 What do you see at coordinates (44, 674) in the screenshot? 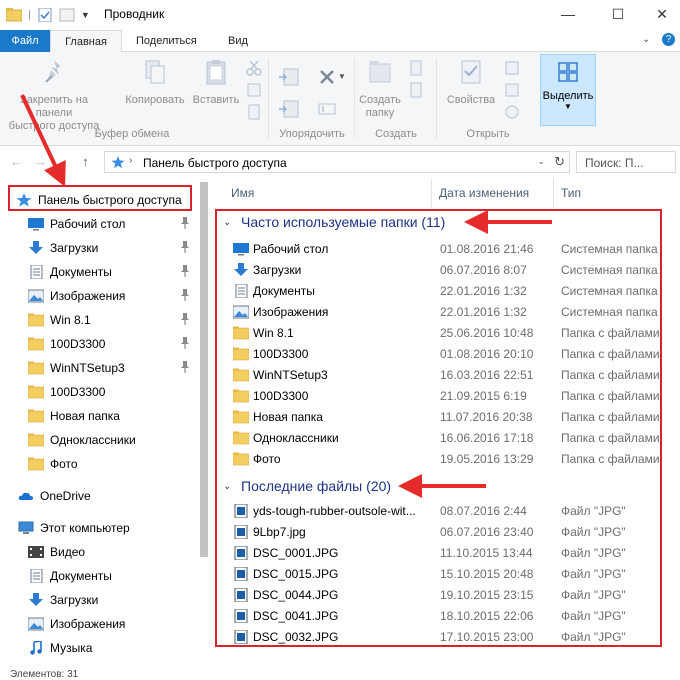
I see `status-text: Элементов: 31` at bounding box center [44, 674].